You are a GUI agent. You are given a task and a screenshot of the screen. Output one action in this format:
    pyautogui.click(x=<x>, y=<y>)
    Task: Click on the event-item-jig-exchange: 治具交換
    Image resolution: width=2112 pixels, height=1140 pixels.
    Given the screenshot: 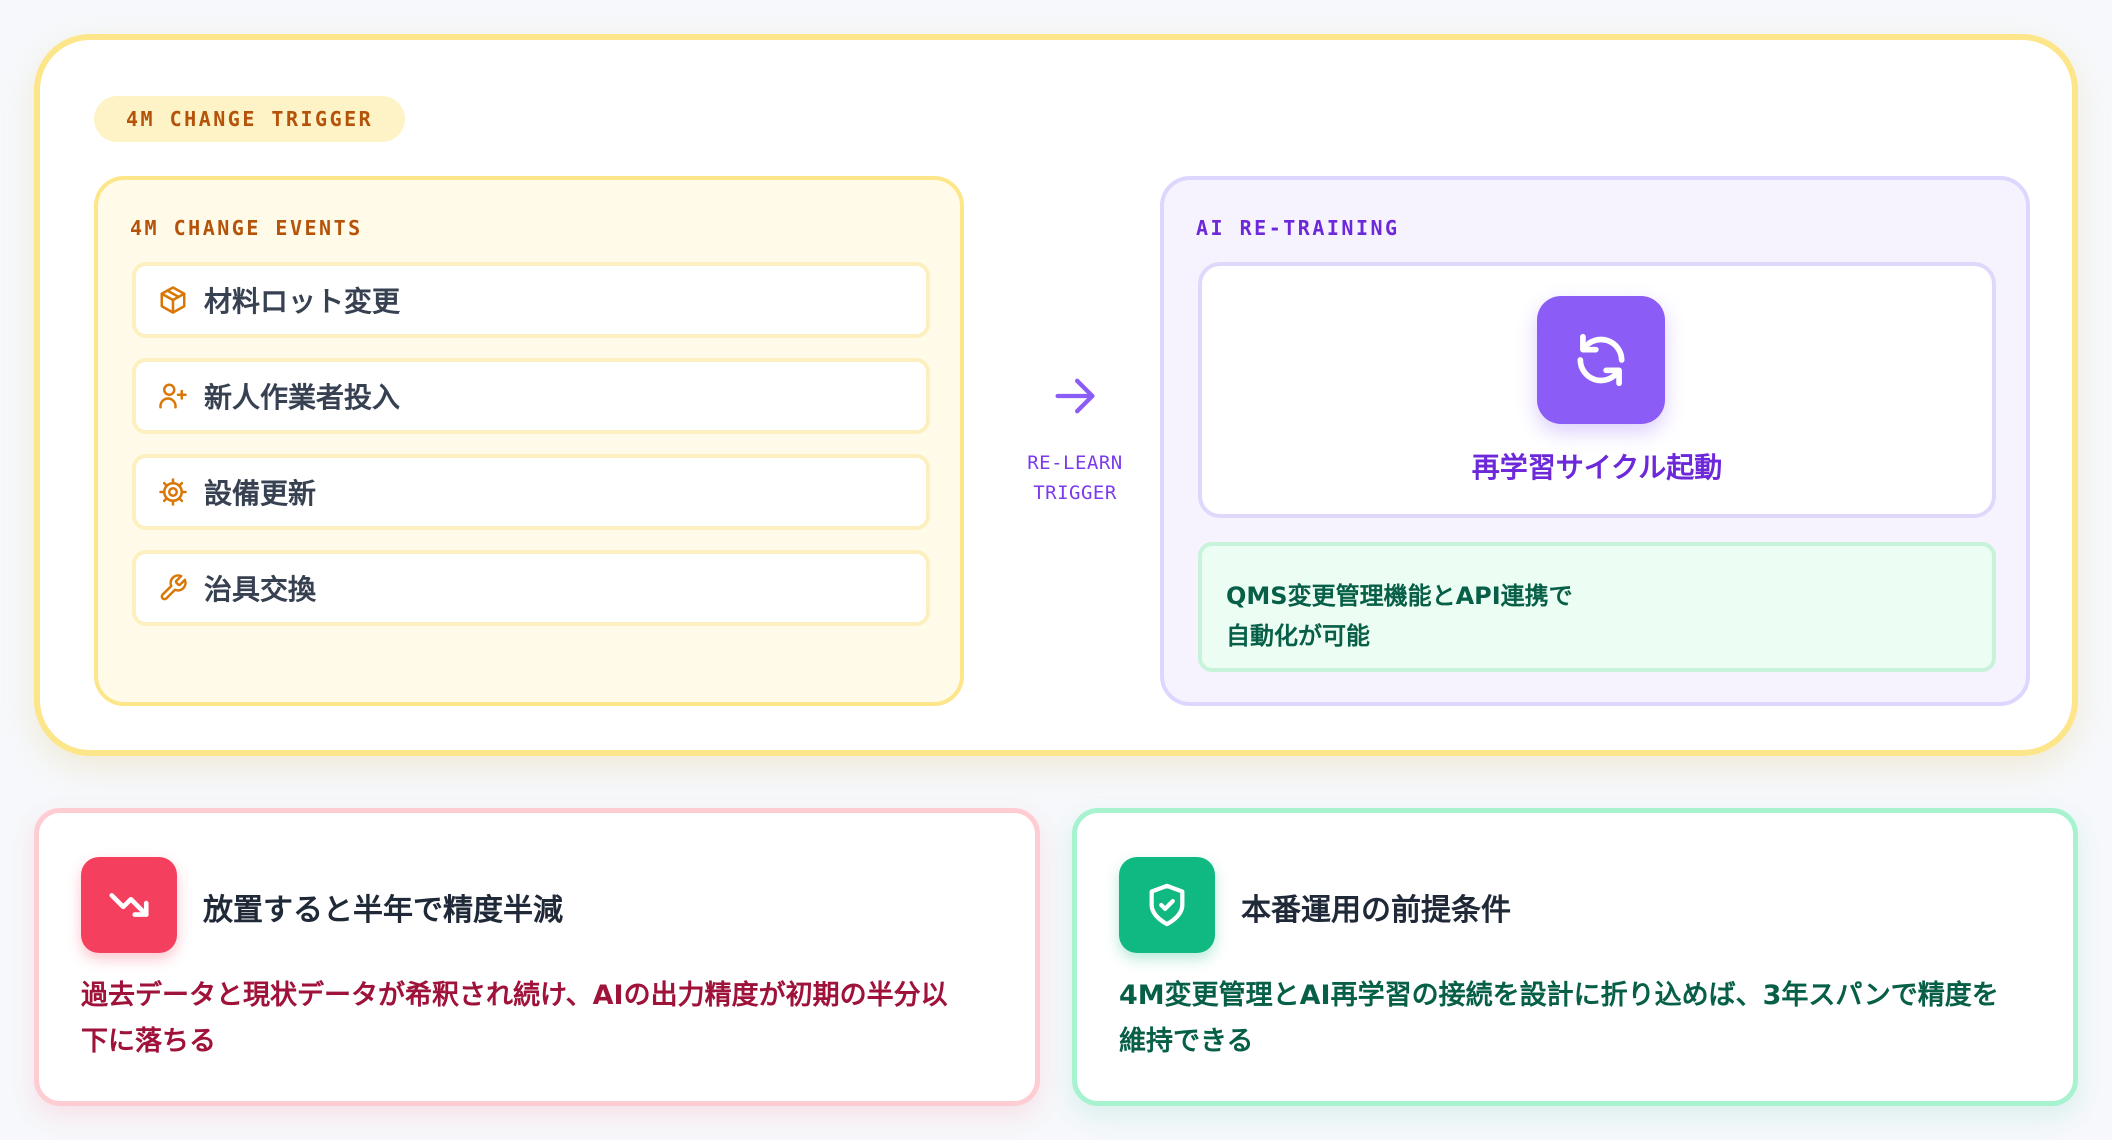 What is the action you would take?
    pyautogui.click(x=531, y=588)
    